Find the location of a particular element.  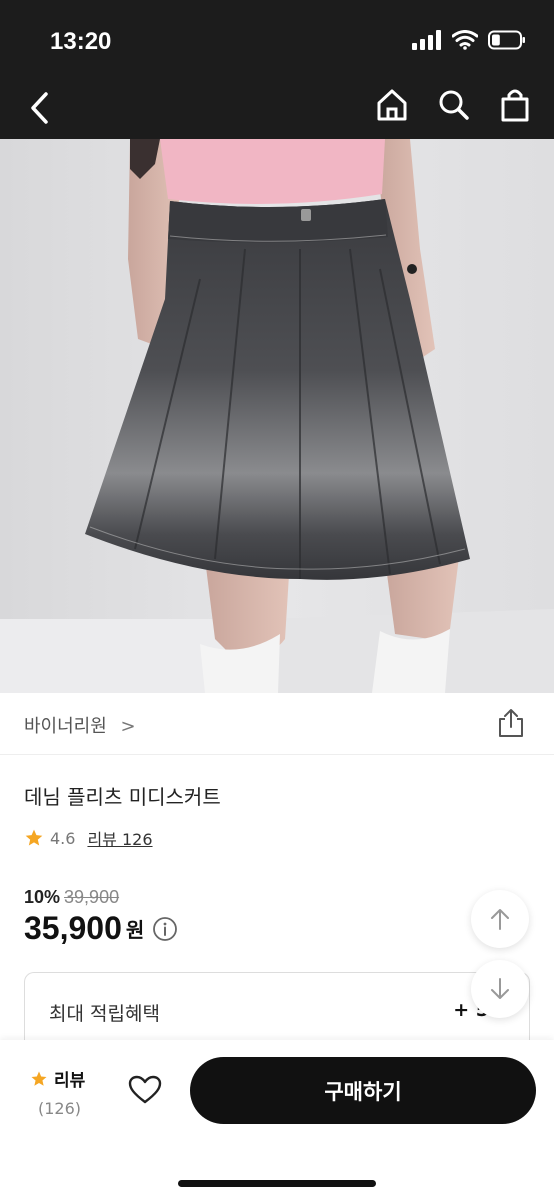

chevron-right-icon: > is located at coordinates (128, 726).